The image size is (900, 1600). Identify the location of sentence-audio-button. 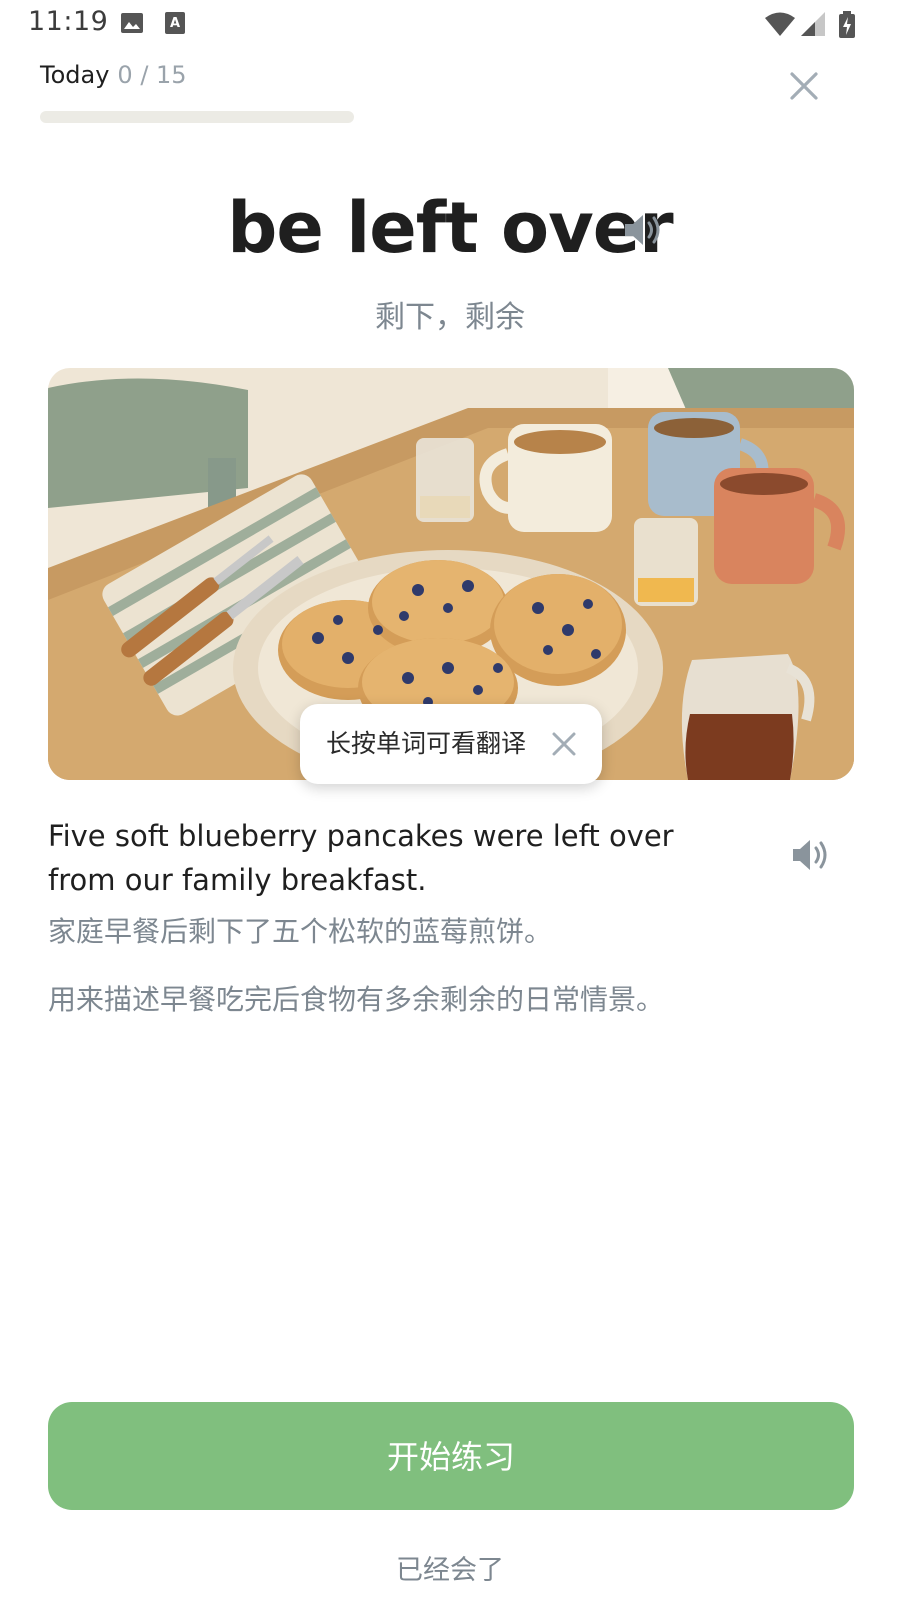
(812, 855).